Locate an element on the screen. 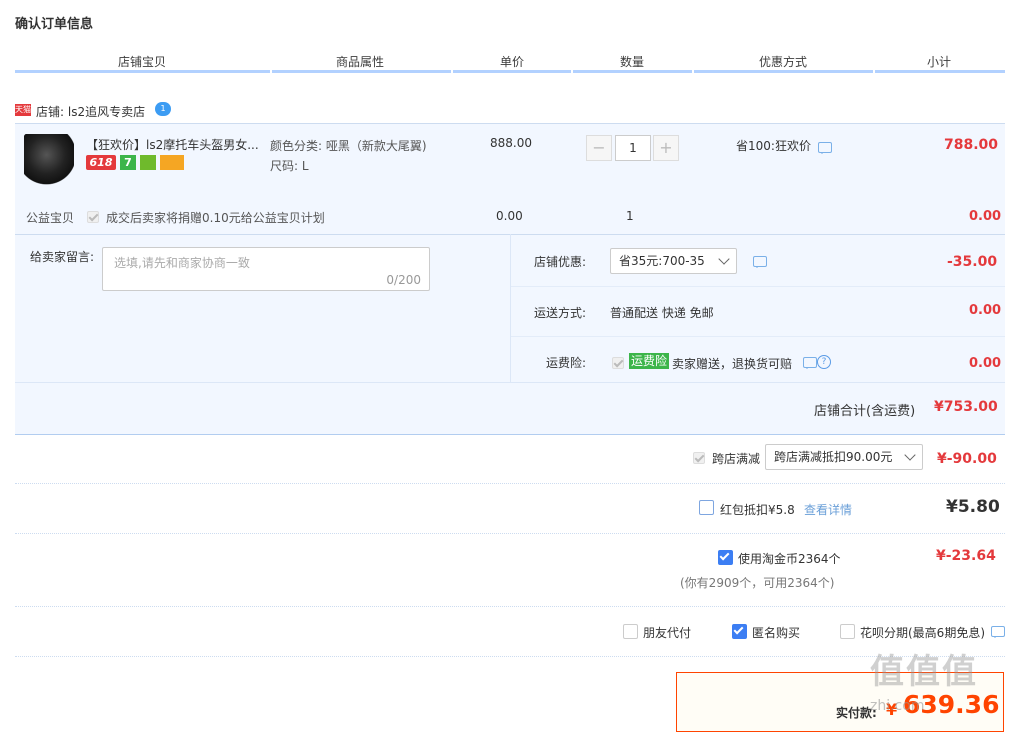 The image size is (1016, 732). coins-label: 使用淘金币2364个 is located at coordinates (789, 559).